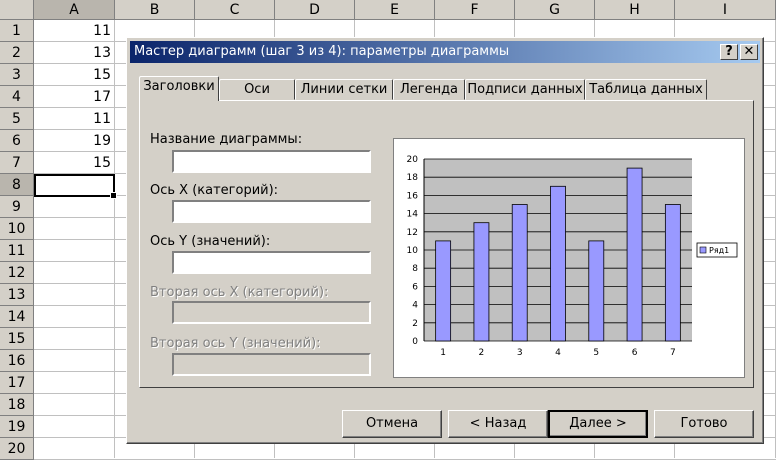 The image size is (776, 460). What do you see at coordinates (17, 383) in the screenshot?
I see `row-header-17: 17` at bounding box center [17, 383].